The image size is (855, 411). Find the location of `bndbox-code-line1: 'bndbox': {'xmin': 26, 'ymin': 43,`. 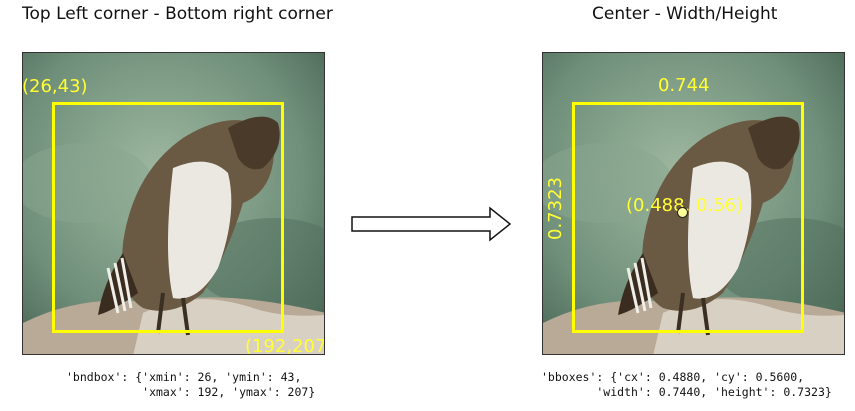

bndbox-code-line1: 'bndbox': {'xmin': 26, 'ymin': 43, is located at coordinates (184, 377).